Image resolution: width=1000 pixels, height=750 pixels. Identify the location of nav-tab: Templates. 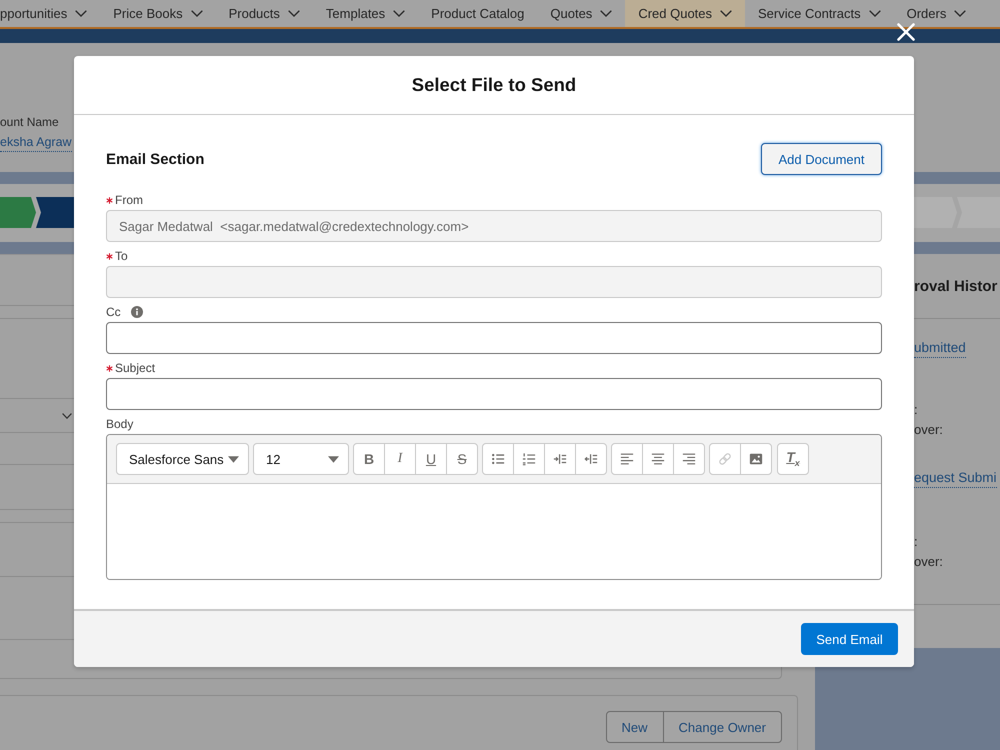
(365, 13).